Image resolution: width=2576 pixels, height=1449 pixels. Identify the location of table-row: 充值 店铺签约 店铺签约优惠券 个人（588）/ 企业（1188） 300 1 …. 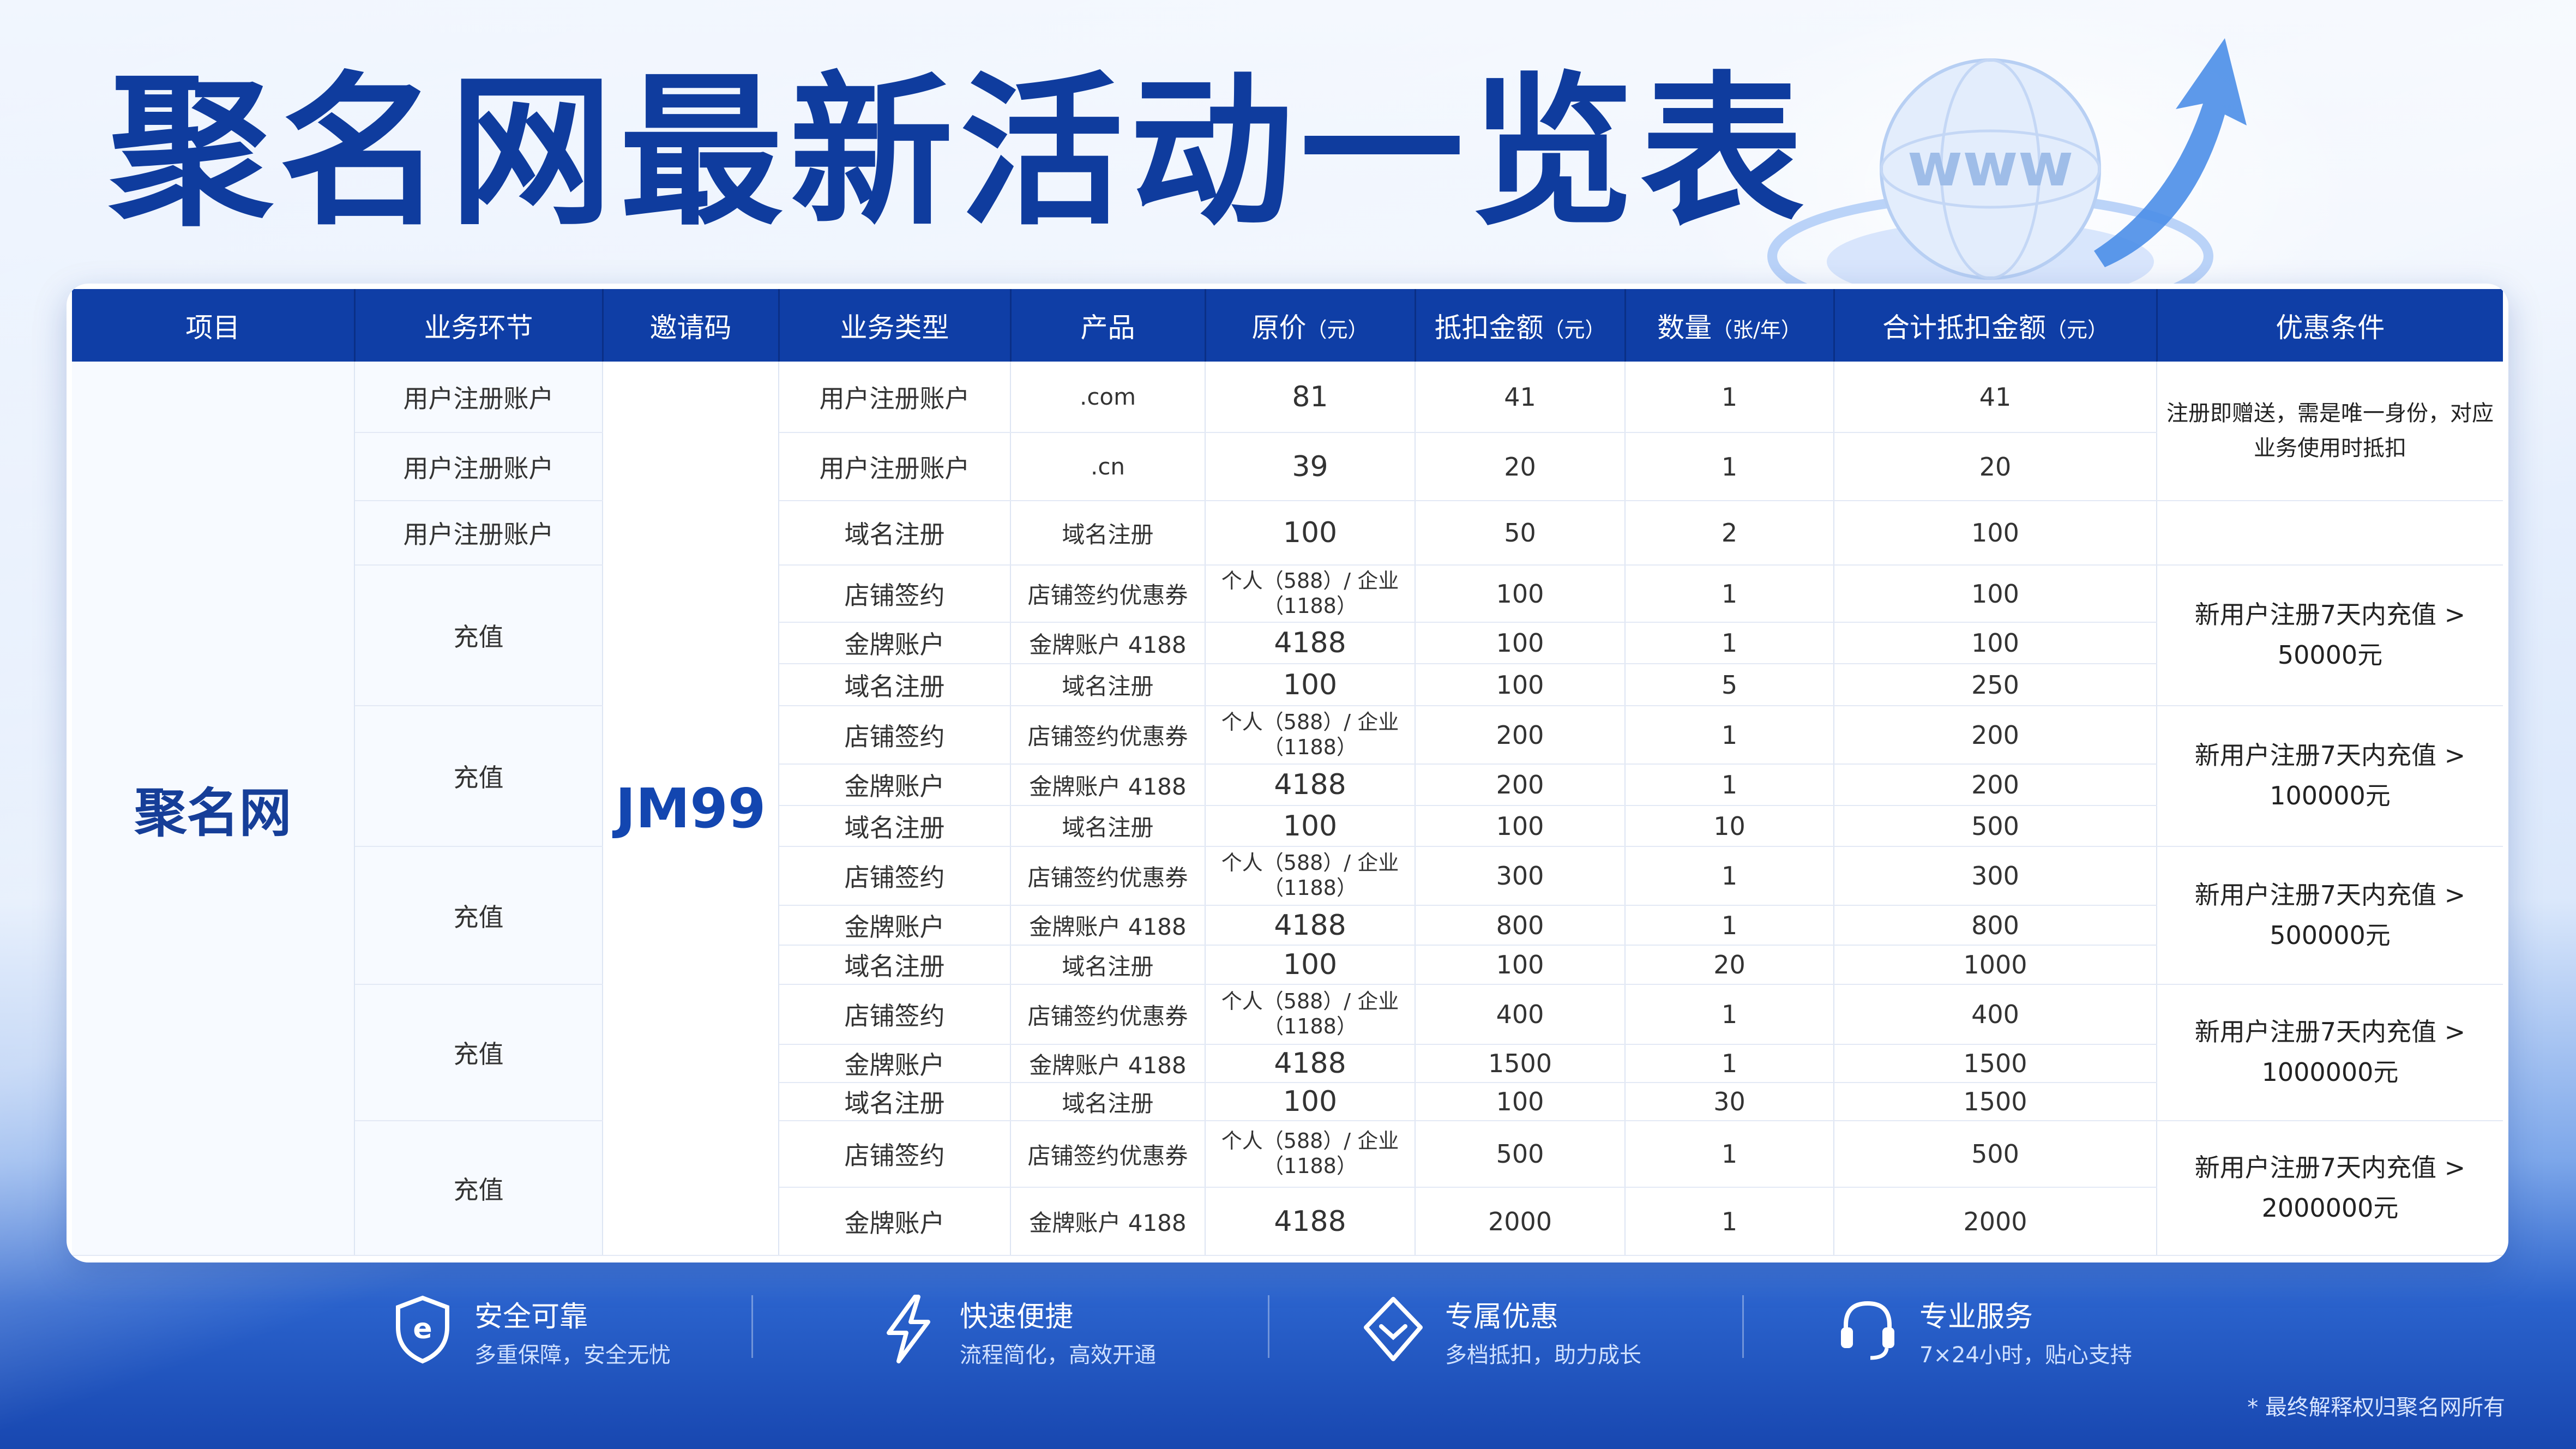
(1287, 915).